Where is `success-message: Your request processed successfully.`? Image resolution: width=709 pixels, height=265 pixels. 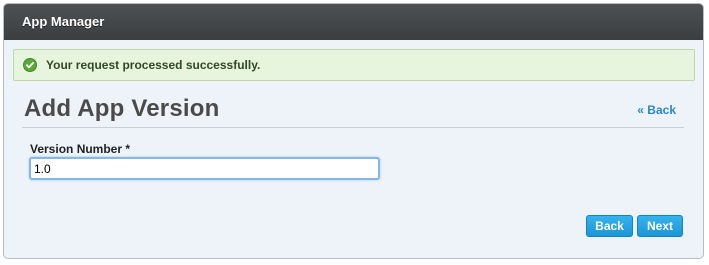
success-message: Your request processed successfully. is located at coordinates (153, 65).